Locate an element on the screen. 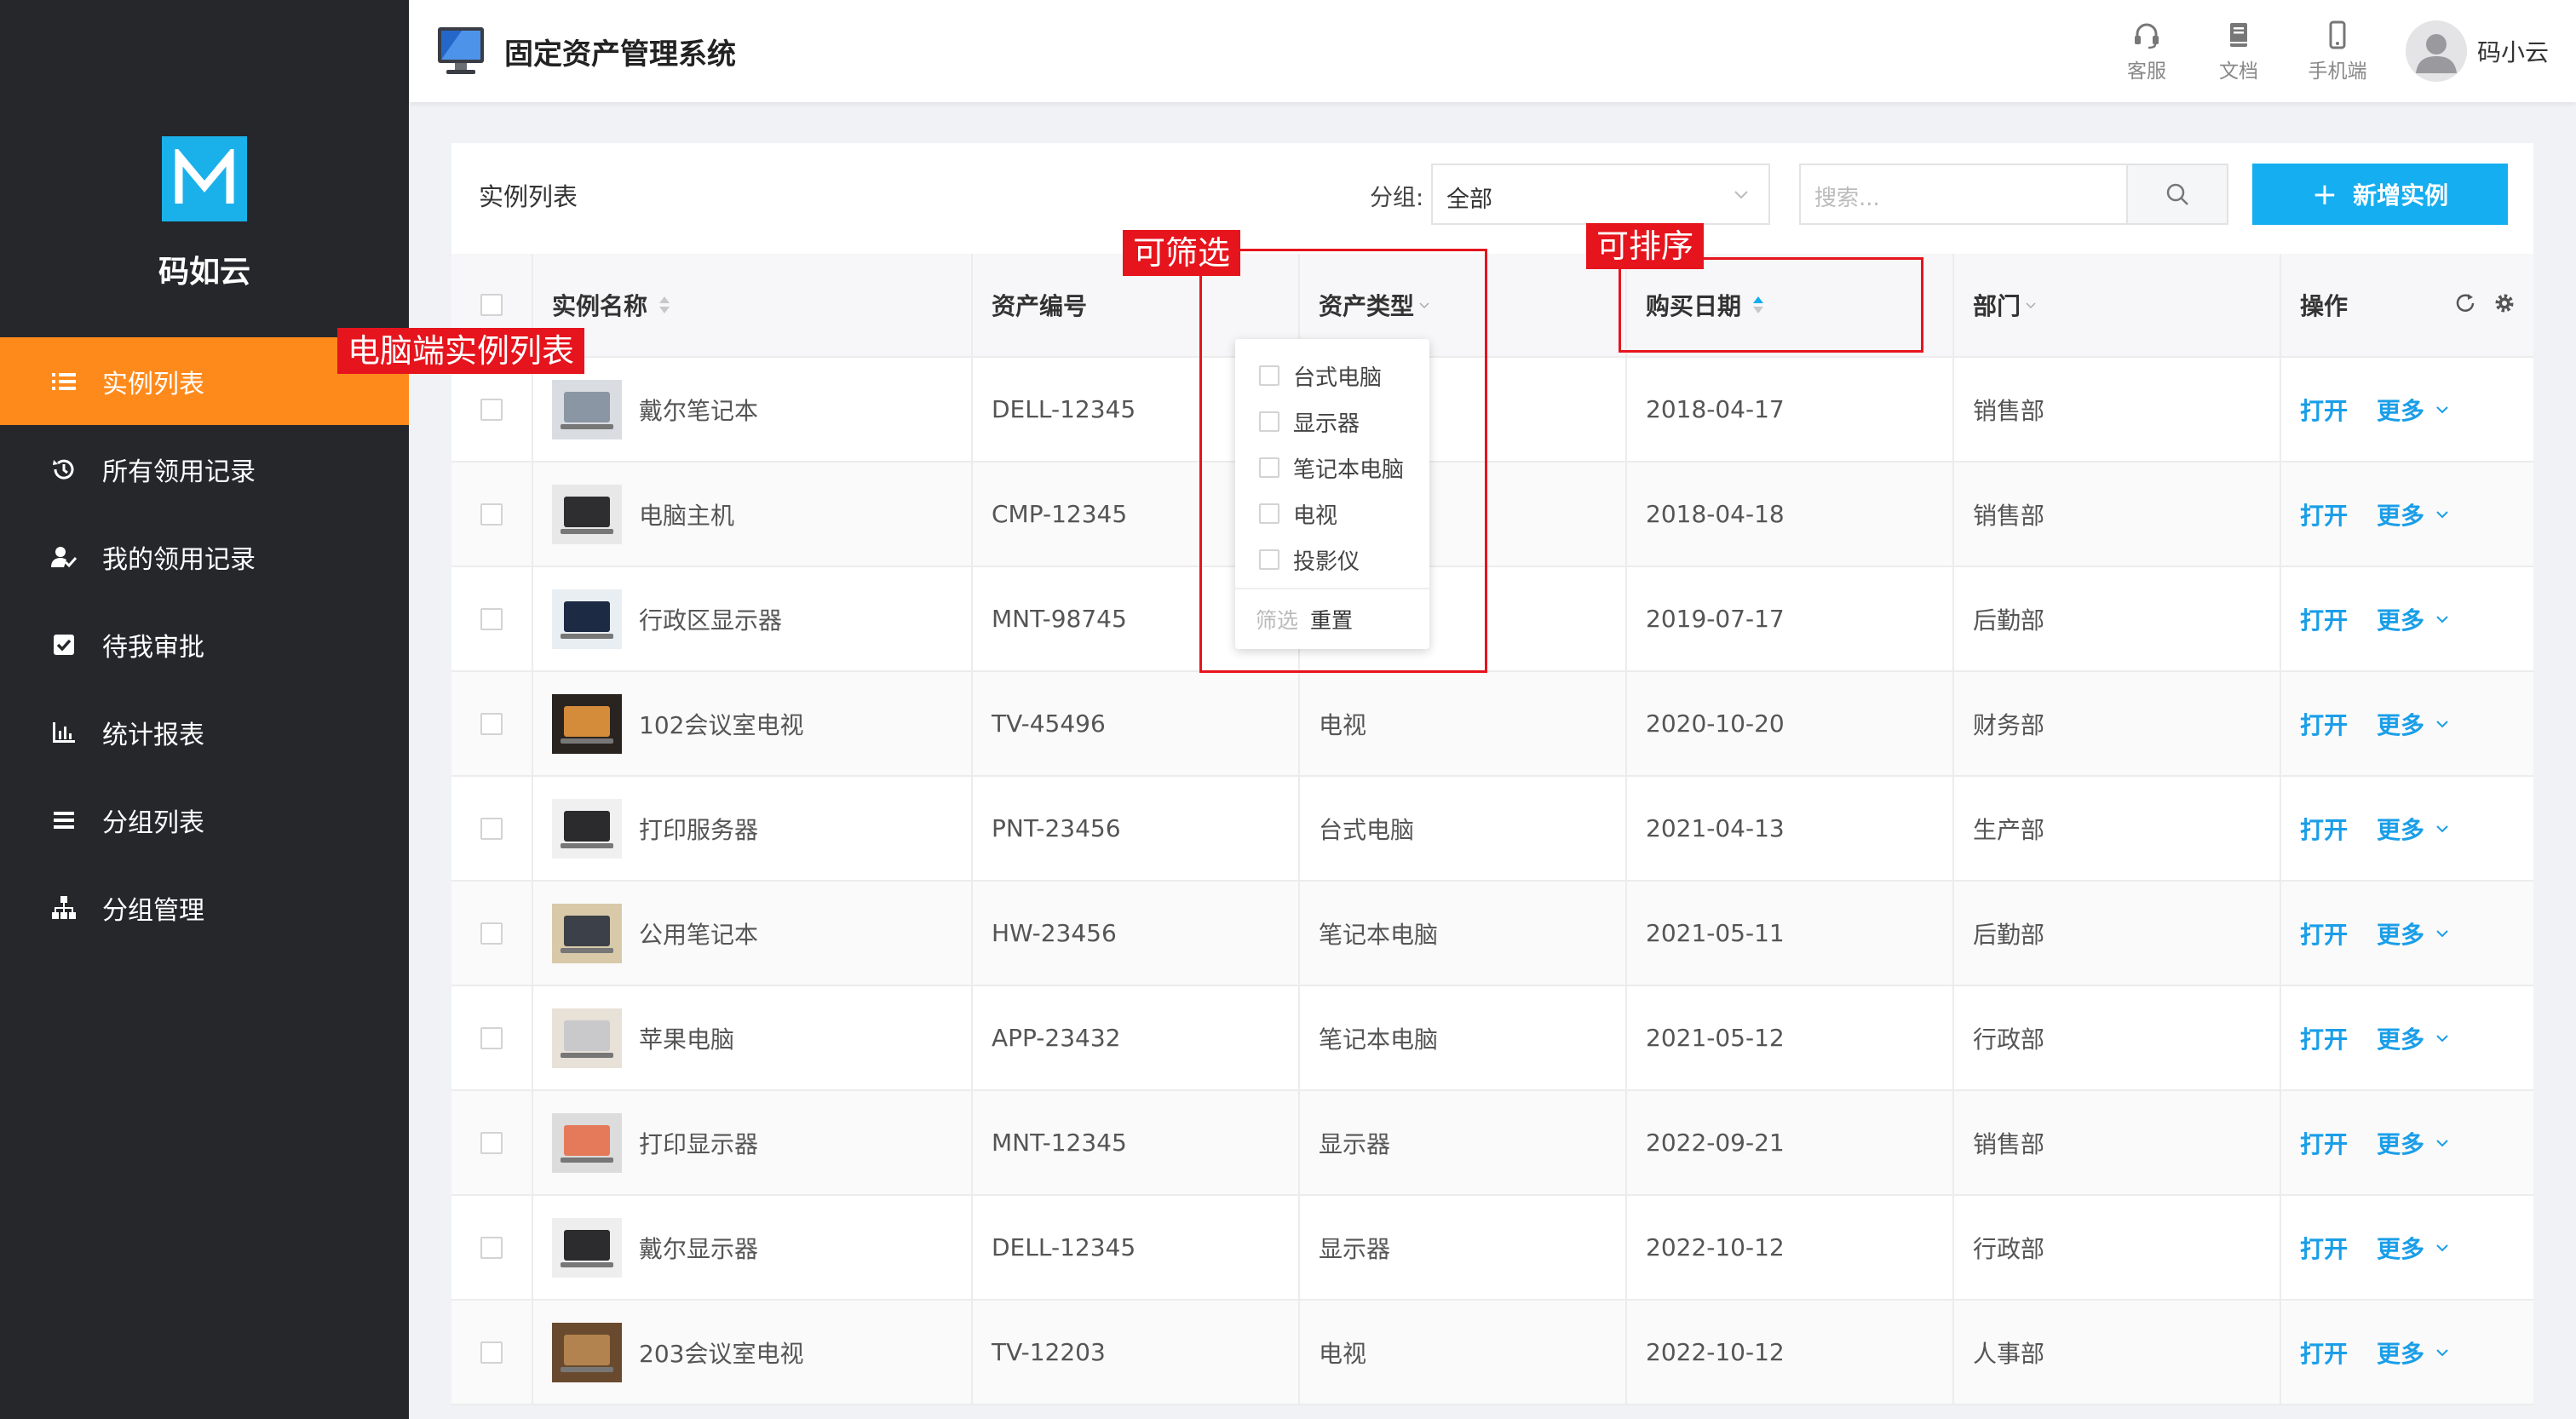 This screenshot has height=1419, width=2576. list-icon is located at coordinates (64, 381).